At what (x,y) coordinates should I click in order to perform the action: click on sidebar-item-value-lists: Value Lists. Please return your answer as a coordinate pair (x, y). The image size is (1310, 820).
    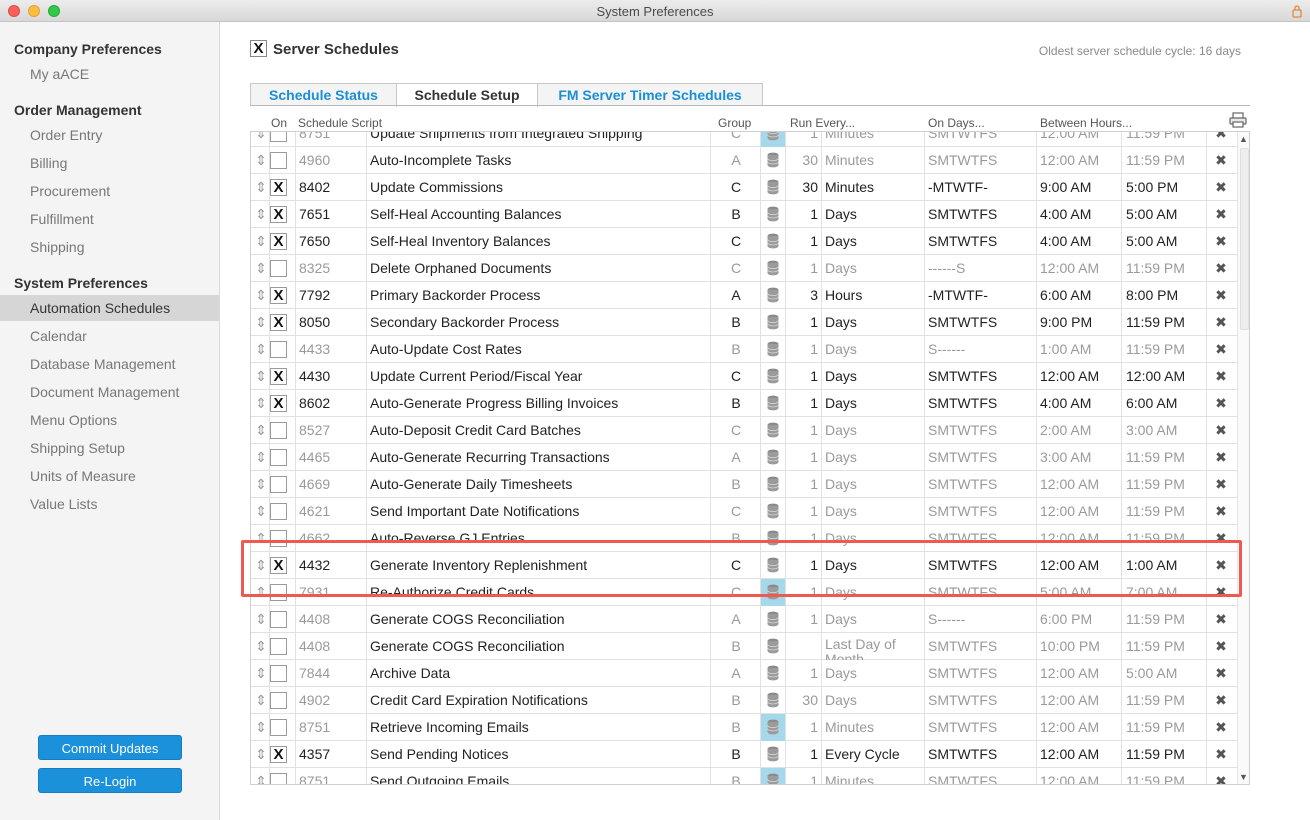
    Looking at the image, I should click on (109, 504).